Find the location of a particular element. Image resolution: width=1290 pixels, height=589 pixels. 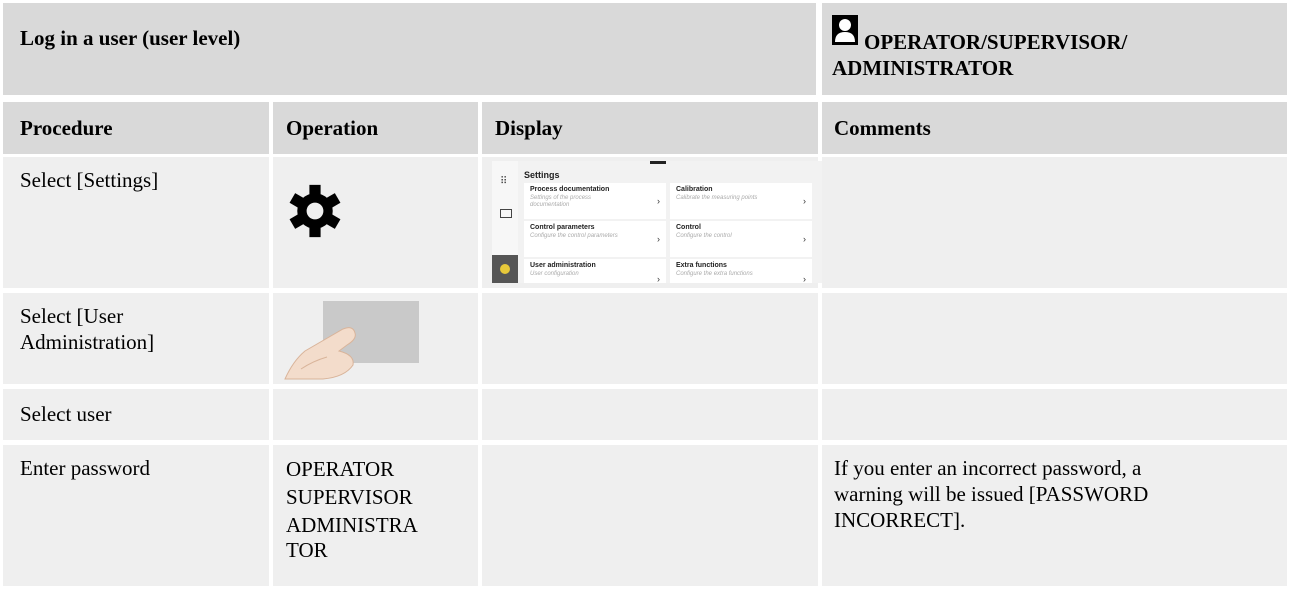

header-procedure-label: Procedure is located at coordinates (66, 128).